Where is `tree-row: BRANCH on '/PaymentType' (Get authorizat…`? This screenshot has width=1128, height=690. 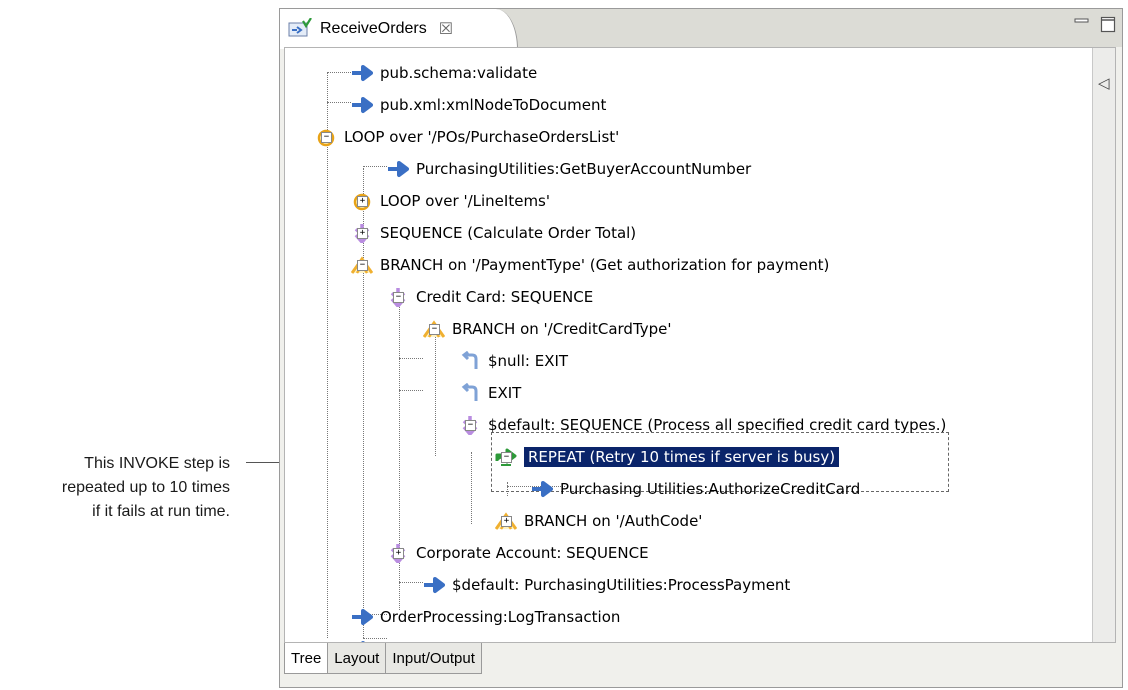
tree-row: BRANCH on '/PaymentType' (Get authorizat… is located at coordinates (590, 265).